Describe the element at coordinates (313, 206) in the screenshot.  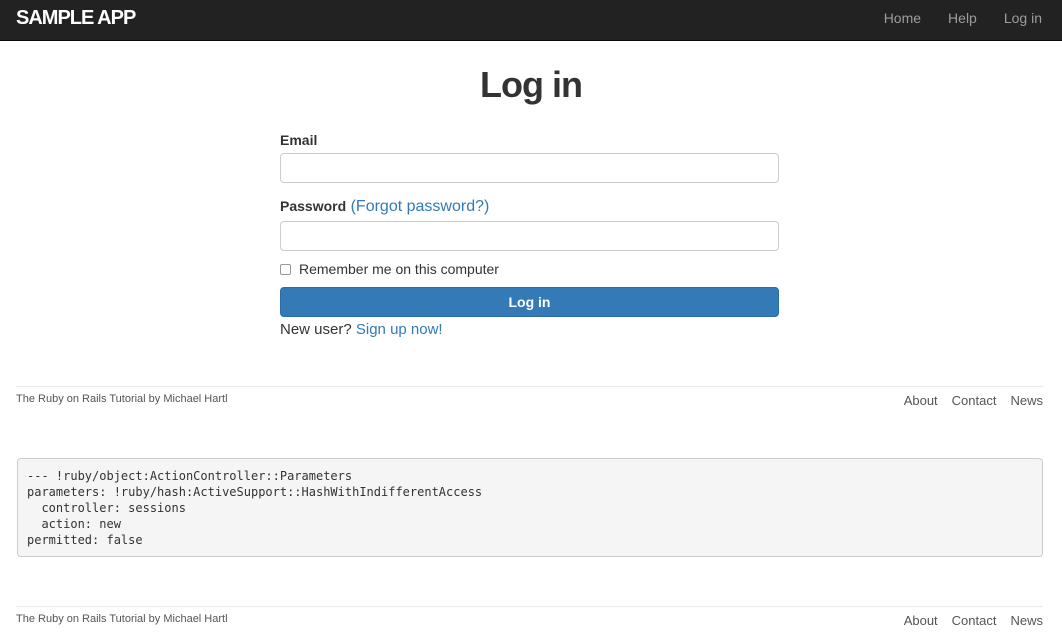
I see `password-label: Password` at that location.